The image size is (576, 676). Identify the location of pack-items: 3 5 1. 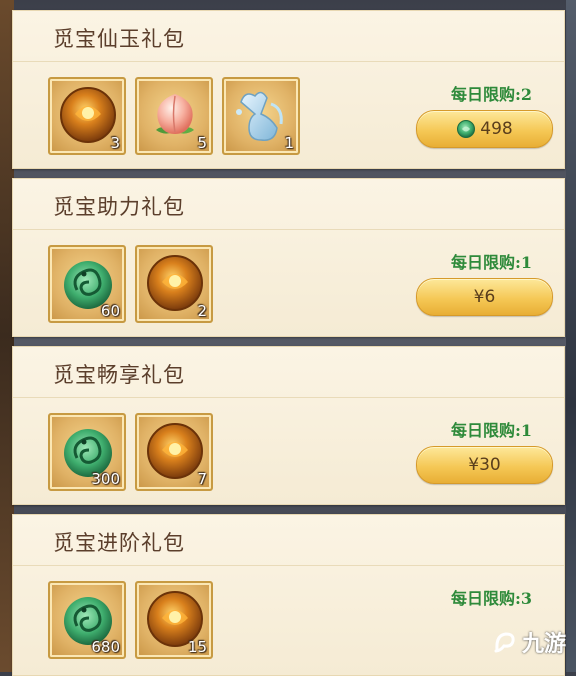
(174, 116).